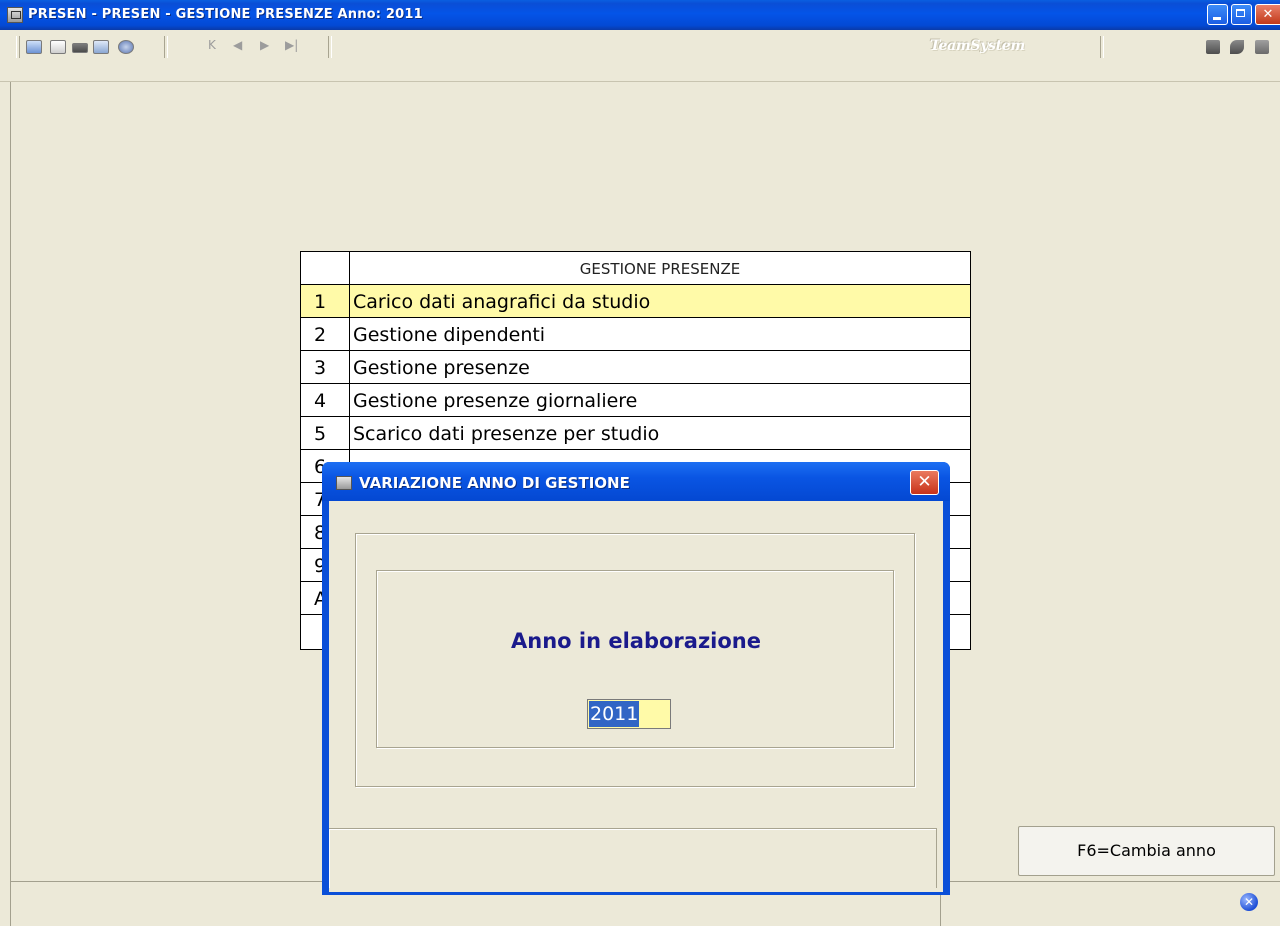 This screenshot has width=1280, height=926. I want to click on dialog-close-button: ✕, so click(924, 482).